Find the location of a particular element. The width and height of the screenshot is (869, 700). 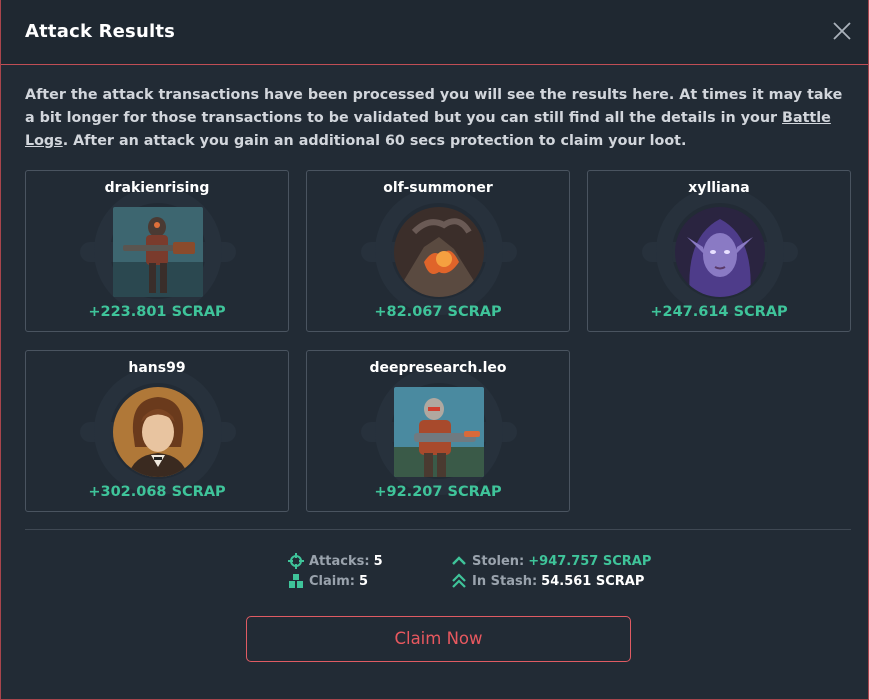

soldier-avatar is located at coordinates (439, 432).